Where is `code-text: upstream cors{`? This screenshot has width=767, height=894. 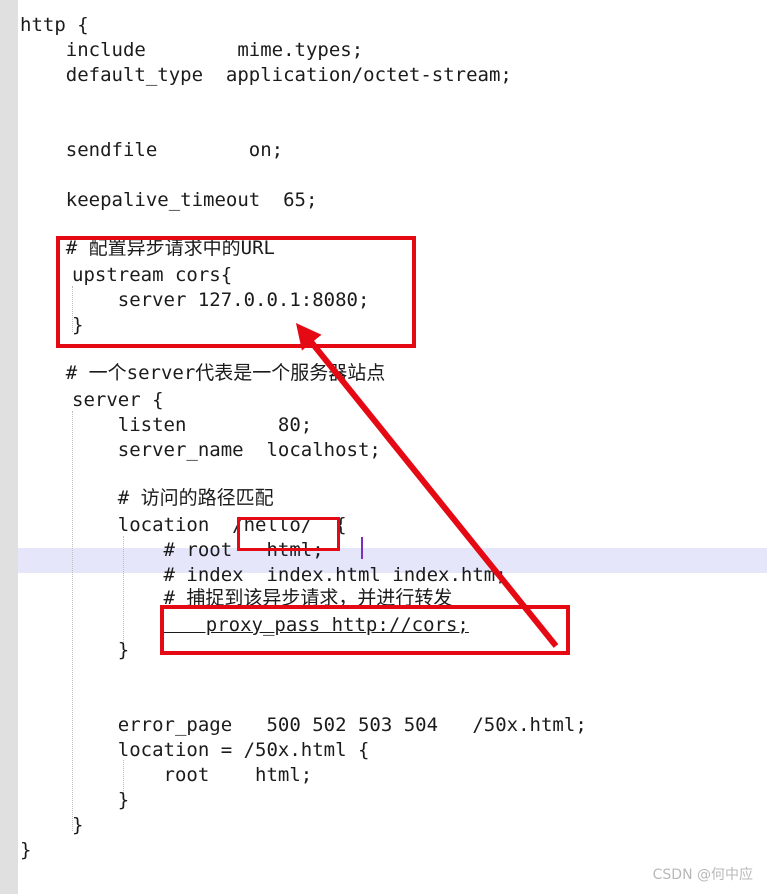 code-text: upstream cors{ is located at coordinates (152, 275).